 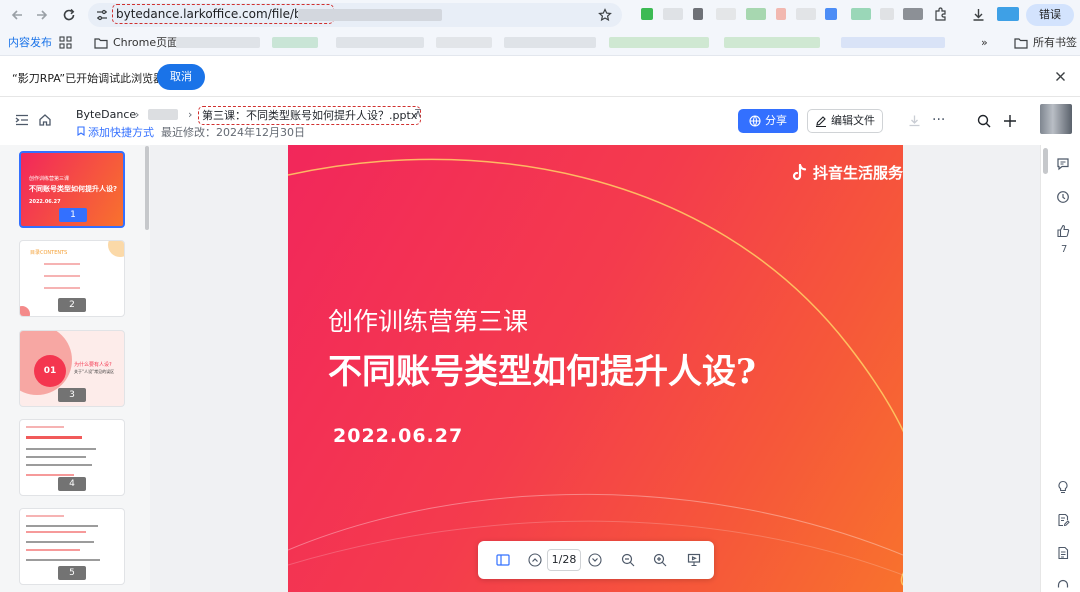 What do you see at coordinates (50, 371) in the screenshot?
I see `thumb-badge: 01` at bounding box center [50, 371].